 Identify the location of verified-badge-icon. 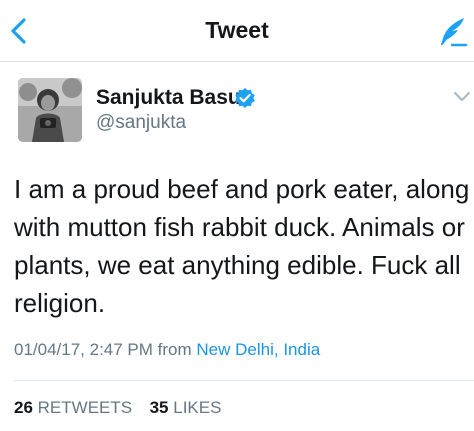
(245, 98).